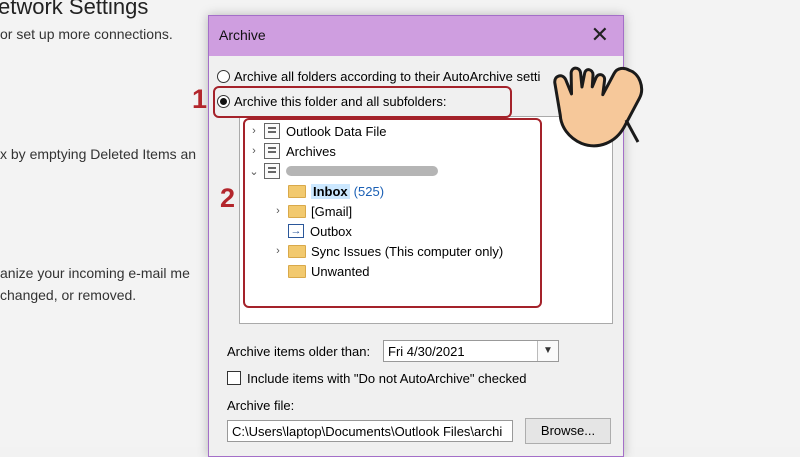  I want to click on dialog-title: Archive, so click(242, 35).